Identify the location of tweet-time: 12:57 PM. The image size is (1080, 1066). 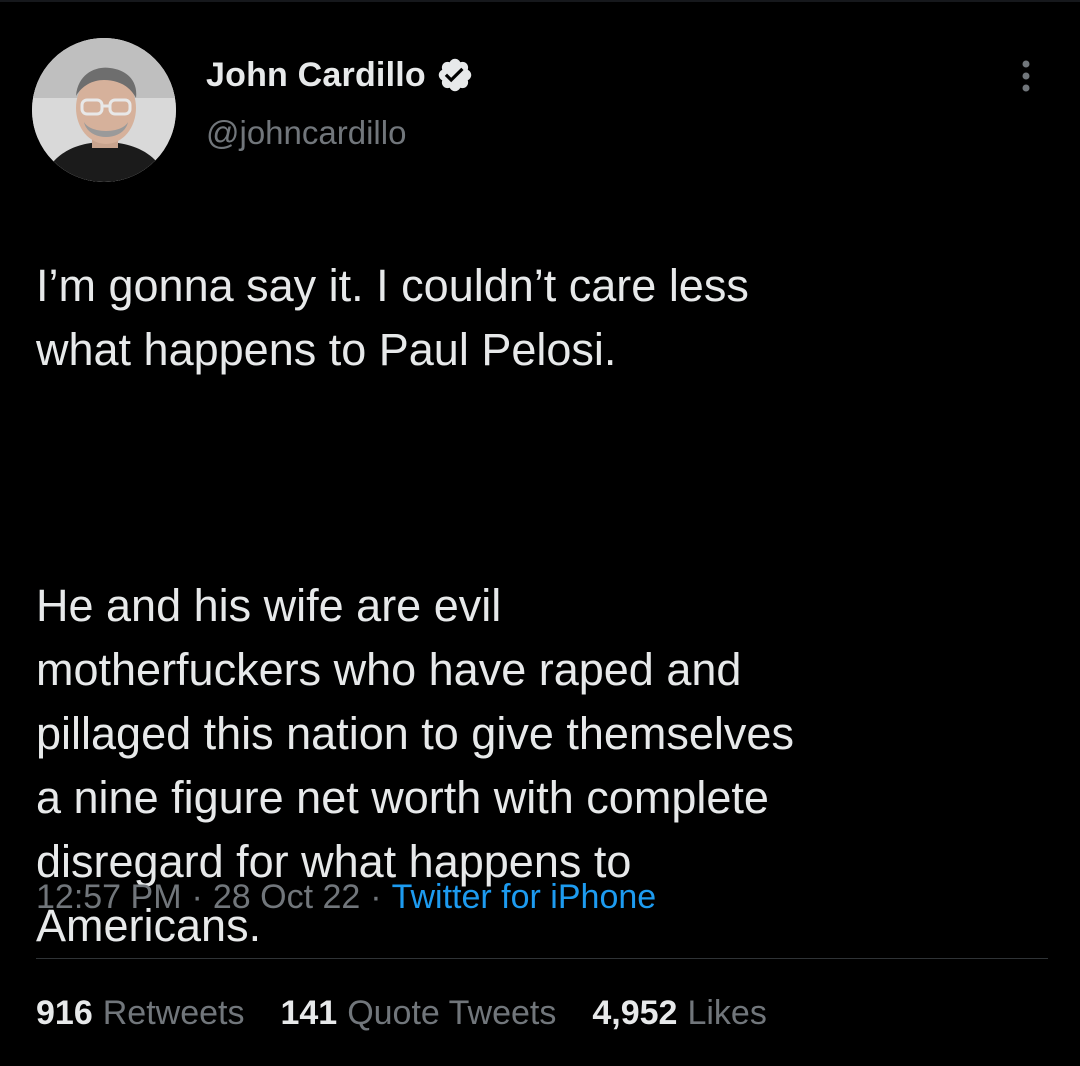
(109, 897).